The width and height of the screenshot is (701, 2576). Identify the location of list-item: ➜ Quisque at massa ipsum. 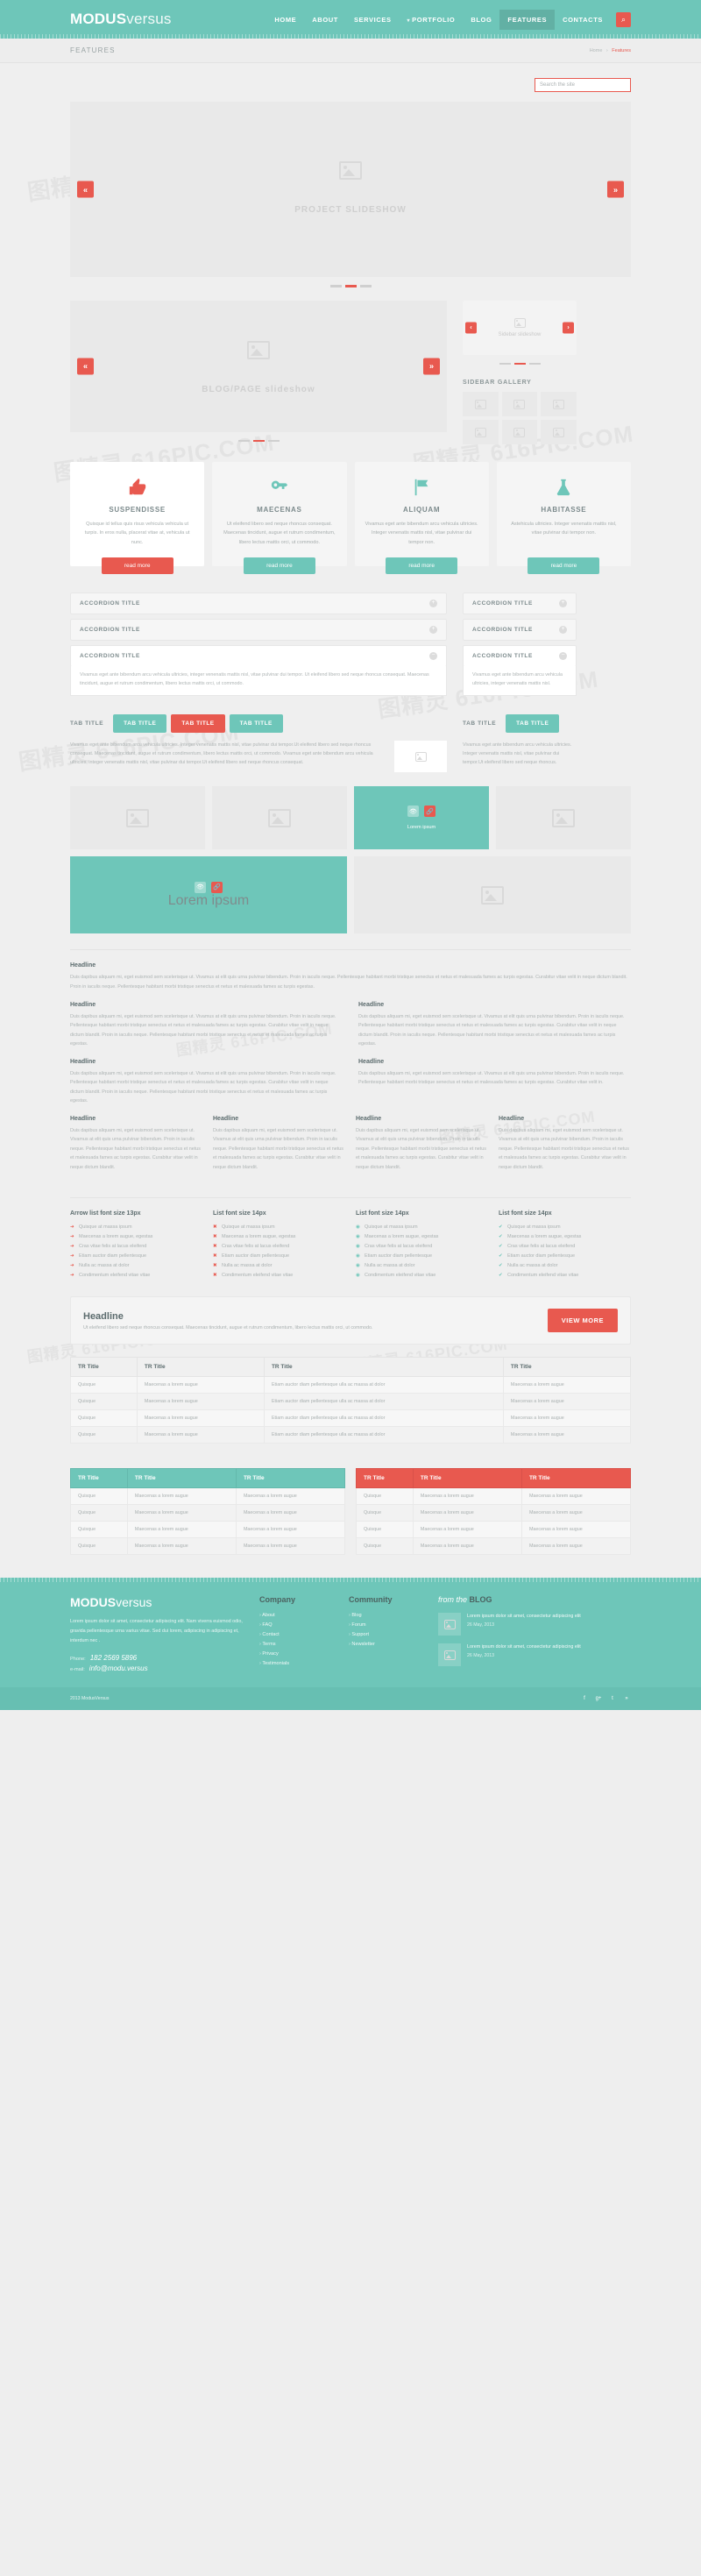
(136, 1227).